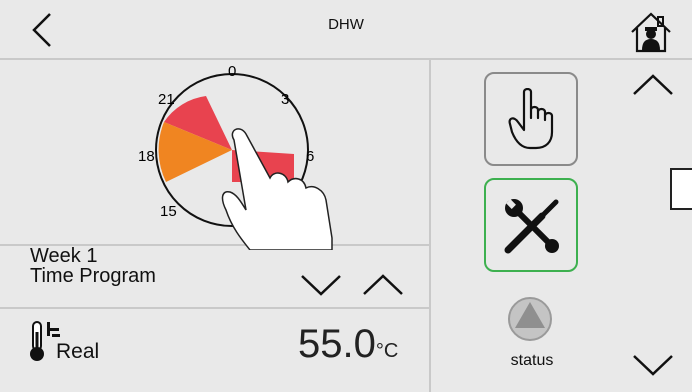 The height and width of the screenshot is (392, 692). Describe the element at coordinates (532, 360) in the screenshot. I see `status-label: status` at that location.